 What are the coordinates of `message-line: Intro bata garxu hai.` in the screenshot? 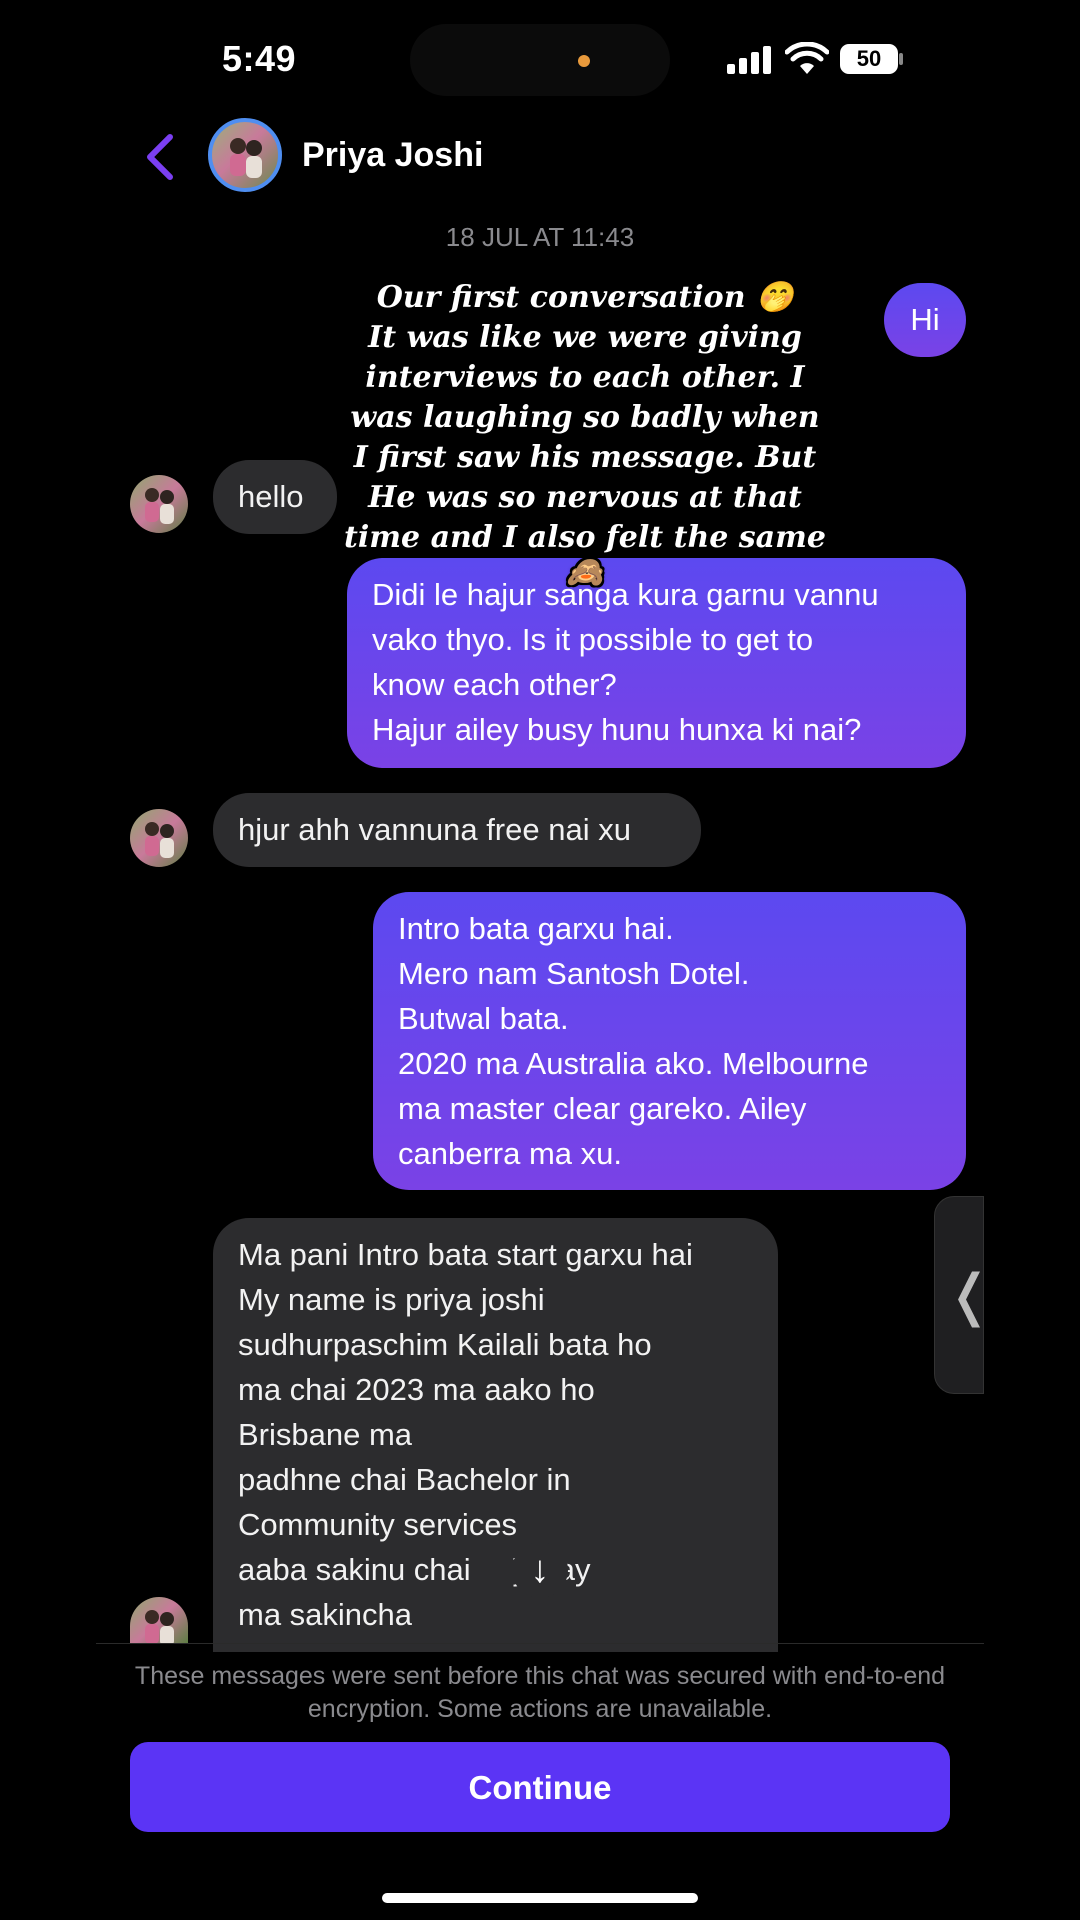 It's located at (536, 928).